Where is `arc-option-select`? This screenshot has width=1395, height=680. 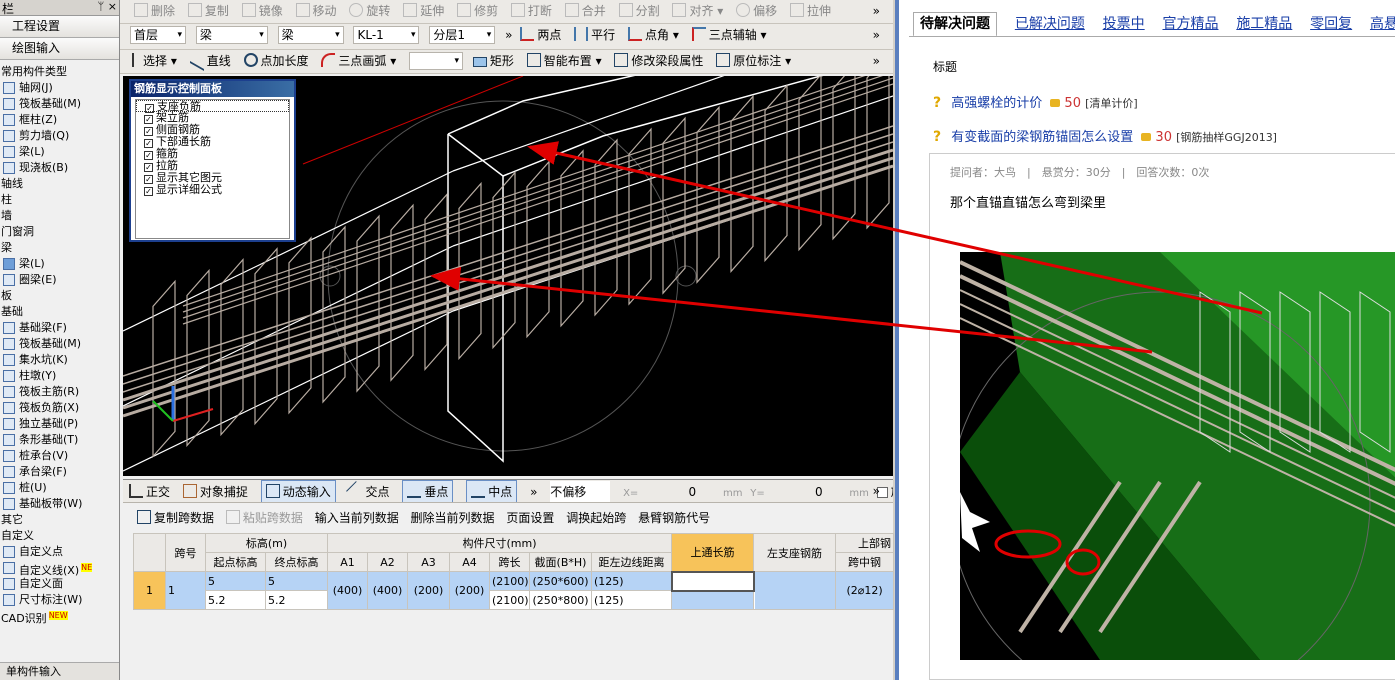
arc-option-select is located at coordinates (436, 61).